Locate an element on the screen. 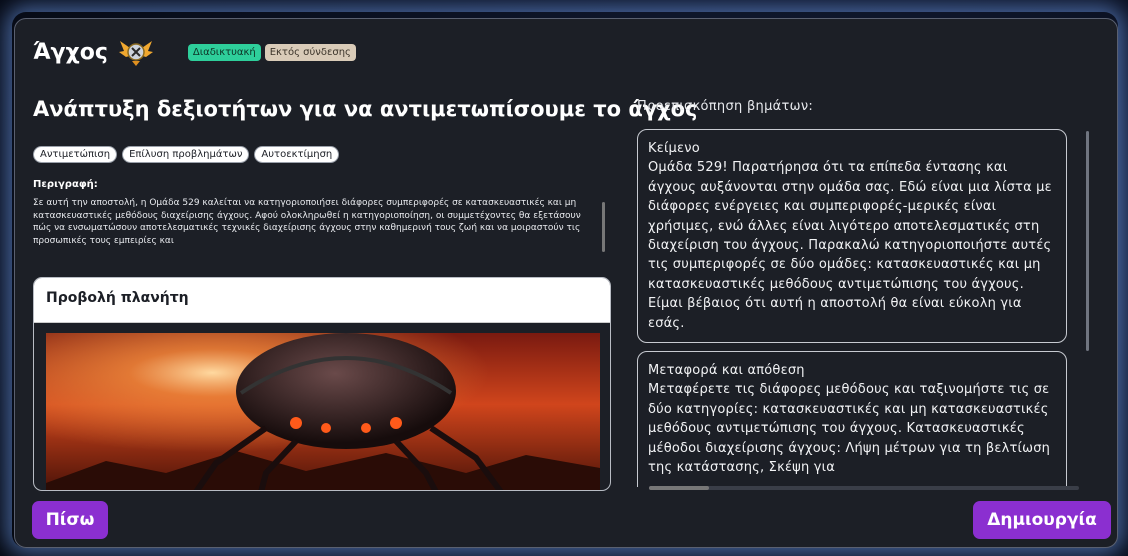 The image size is (1128, 556). tag: Αυτοεκτίμηση is located at coordinates (297, 154).